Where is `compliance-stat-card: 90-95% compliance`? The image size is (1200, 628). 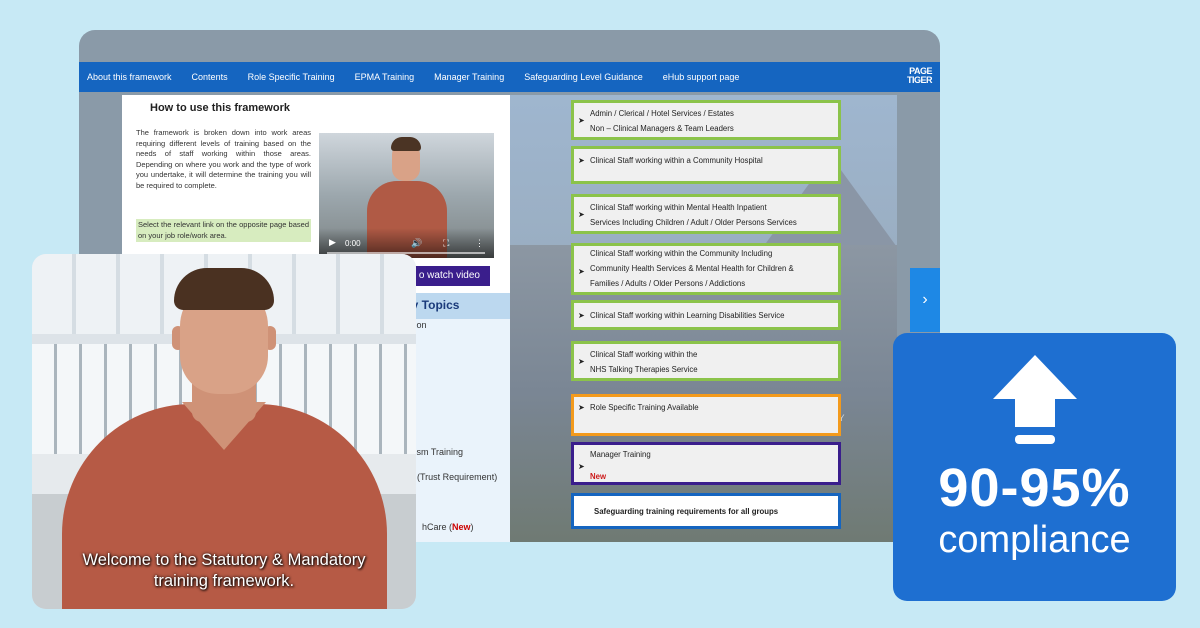
compliance-stat-card: 90-95% compliance is located at coordinates (1034, 467).